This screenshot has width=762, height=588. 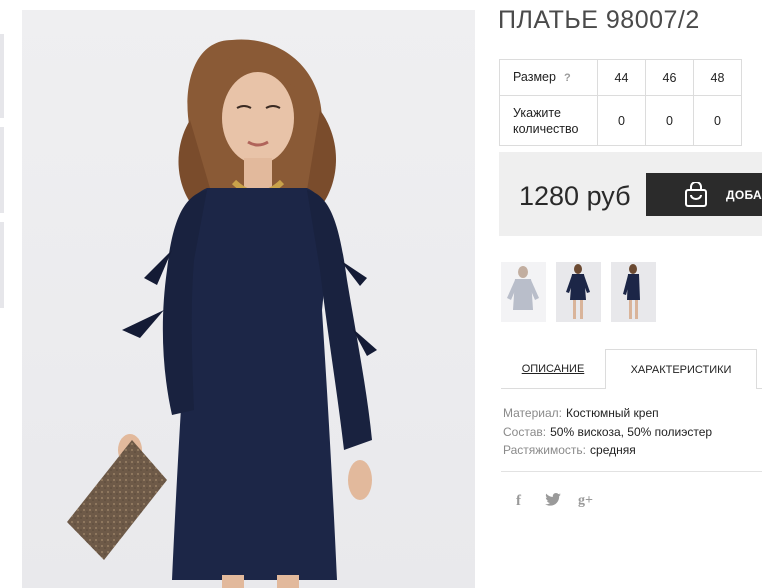 What do you see at coordinates (696, 196) in the screenshot?
I see `shopping-bag-icon` at bounding box center [696, 196].